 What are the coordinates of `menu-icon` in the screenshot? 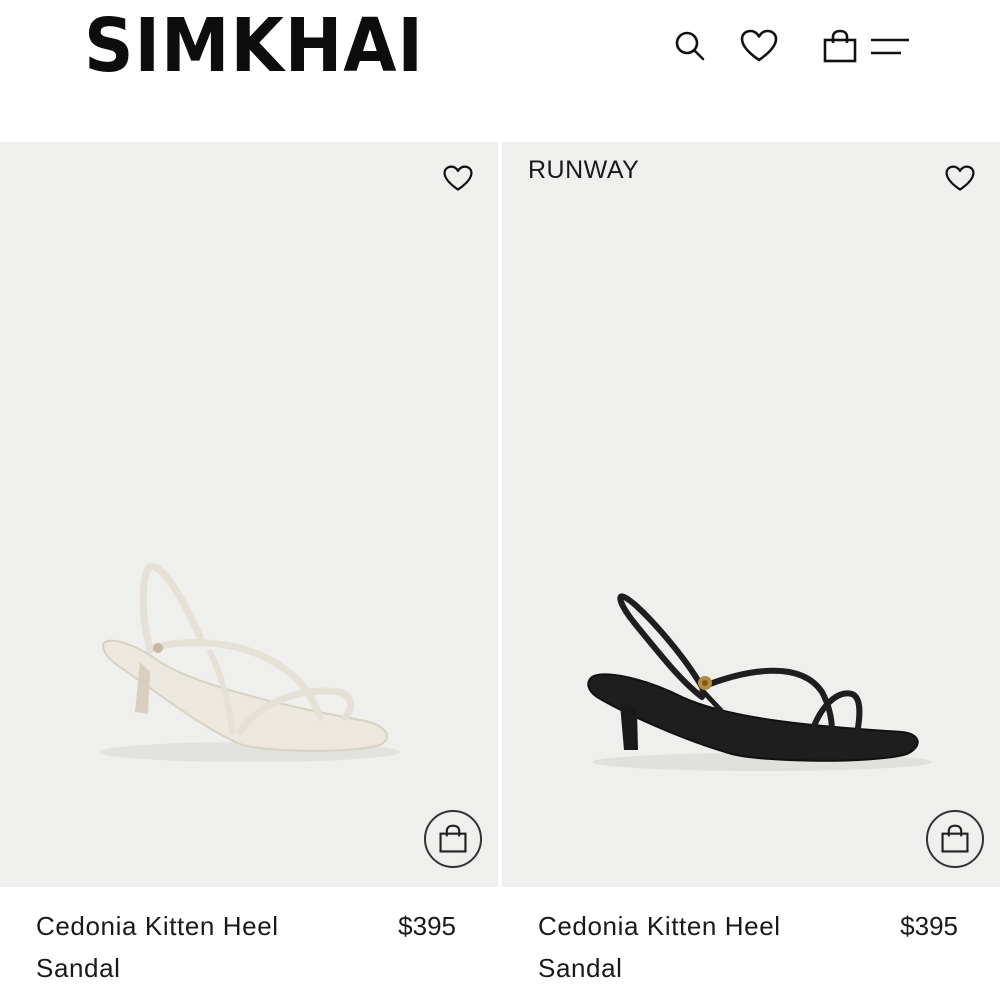 It's located at (890, 46).